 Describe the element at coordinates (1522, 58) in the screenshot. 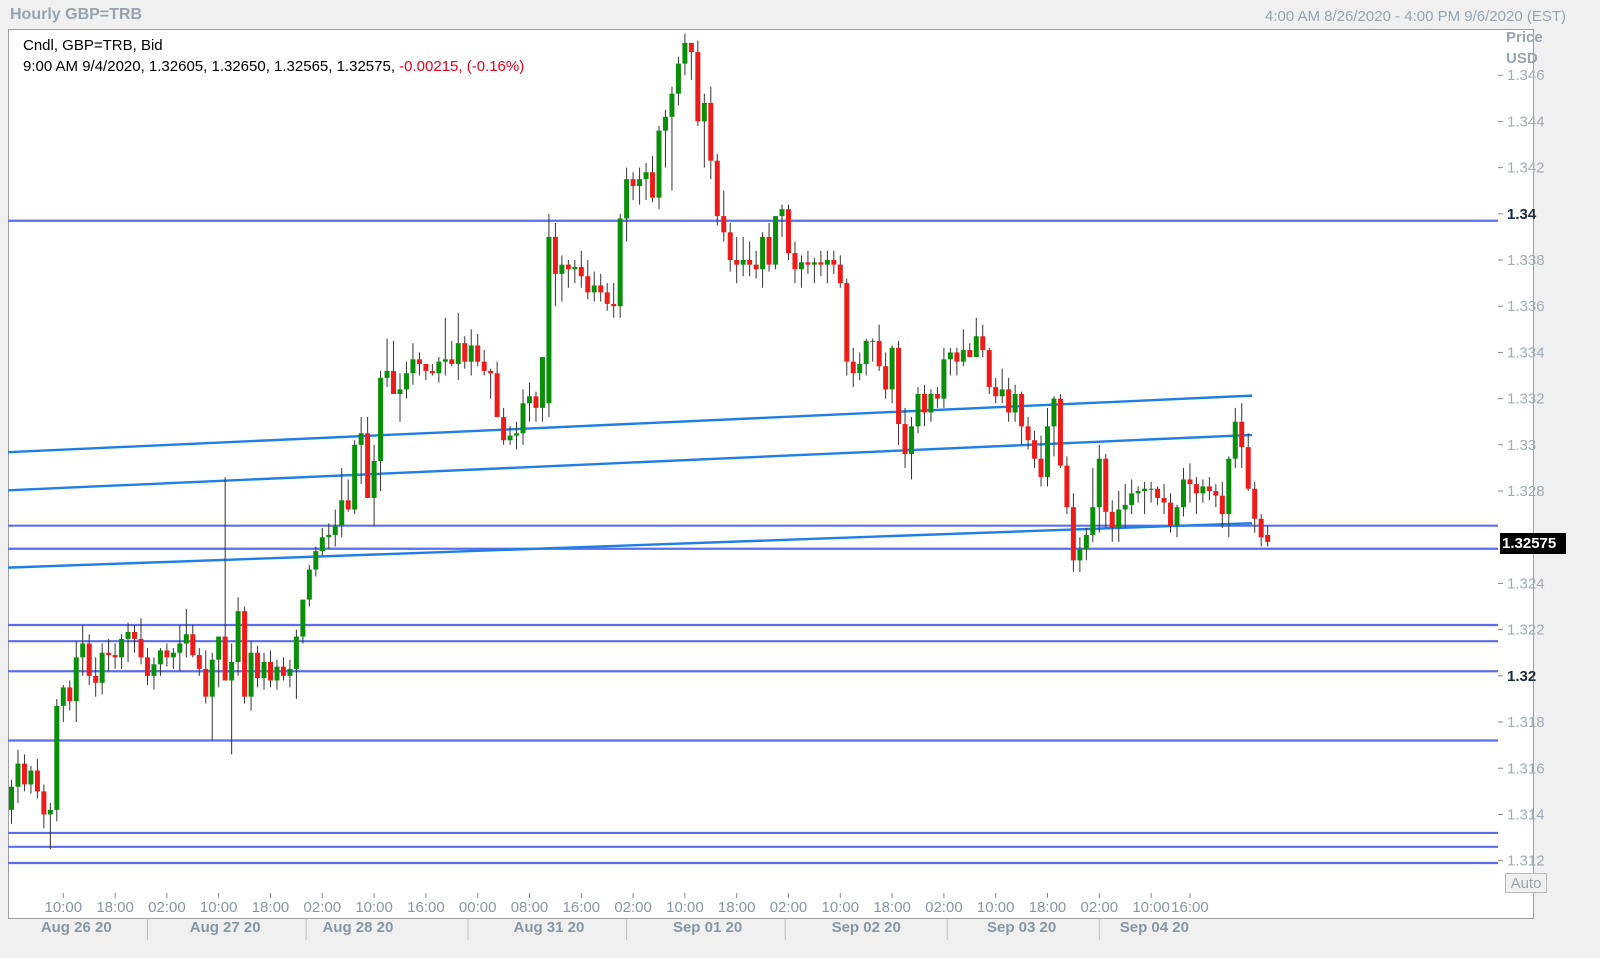

I see `price-axis-currency: USD` at that location.